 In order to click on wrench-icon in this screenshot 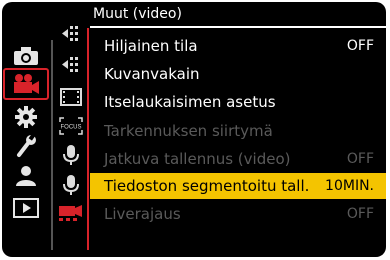, I will do `click(26, 145)`.